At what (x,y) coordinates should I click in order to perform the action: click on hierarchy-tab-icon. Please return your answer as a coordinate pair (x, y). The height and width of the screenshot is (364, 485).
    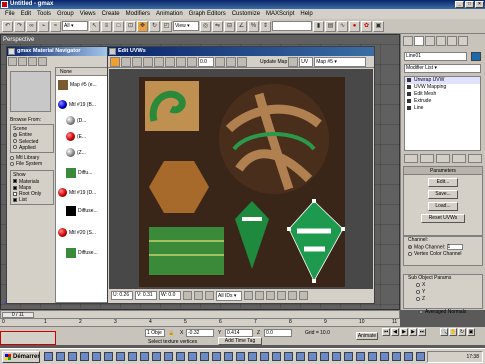
    Looking at the image, I should click on (430, 41).